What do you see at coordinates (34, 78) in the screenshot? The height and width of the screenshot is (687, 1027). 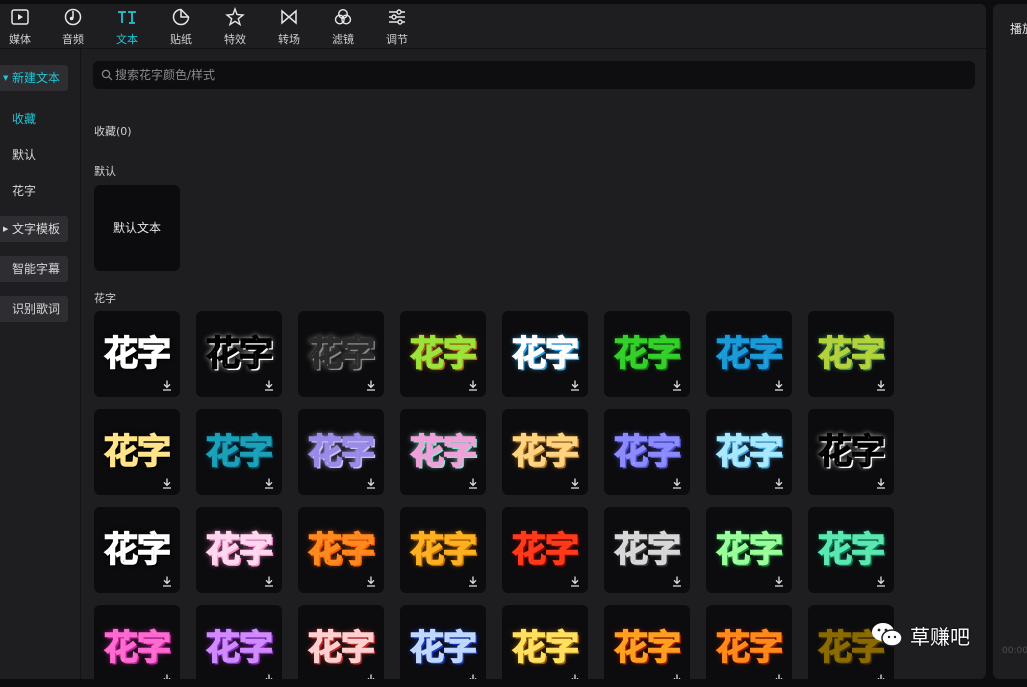 I see `sidebar-item-new-text: ▼ 新建文本` at bounding box center [34, 78].